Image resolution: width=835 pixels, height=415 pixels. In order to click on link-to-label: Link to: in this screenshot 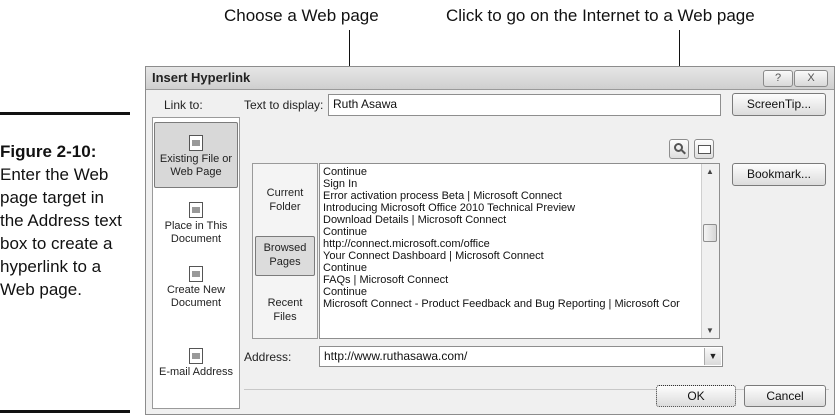, I will do `click(183, 105)`.